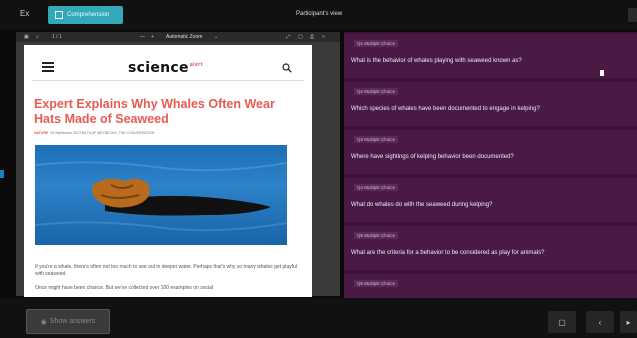 The image size is (637, 338). What do you see at coordinates (376, 43) in the screenshot?
I see `question-type-badge: Q1 Multiple Choice` at bounding box center [376, 43].